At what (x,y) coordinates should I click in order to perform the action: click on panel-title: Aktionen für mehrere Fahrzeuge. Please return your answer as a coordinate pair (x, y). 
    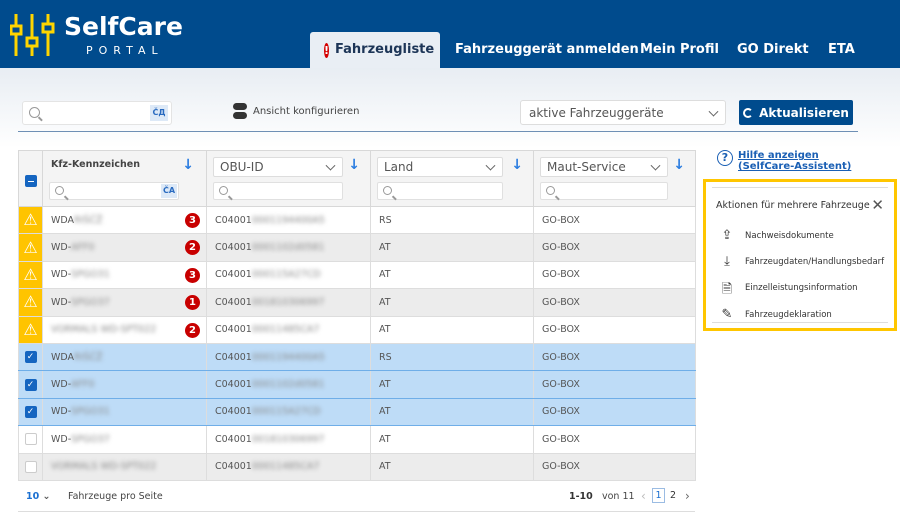
    Looking at the image, I should click on (793, 205).